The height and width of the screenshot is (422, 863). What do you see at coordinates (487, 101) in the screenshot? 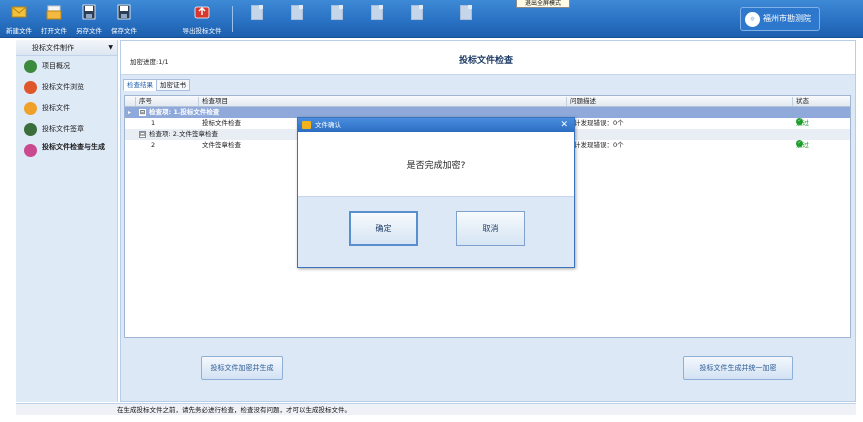
I see `grid-header: 序号 检查项目 问题描述 状态` at bounding box center [487, 101].